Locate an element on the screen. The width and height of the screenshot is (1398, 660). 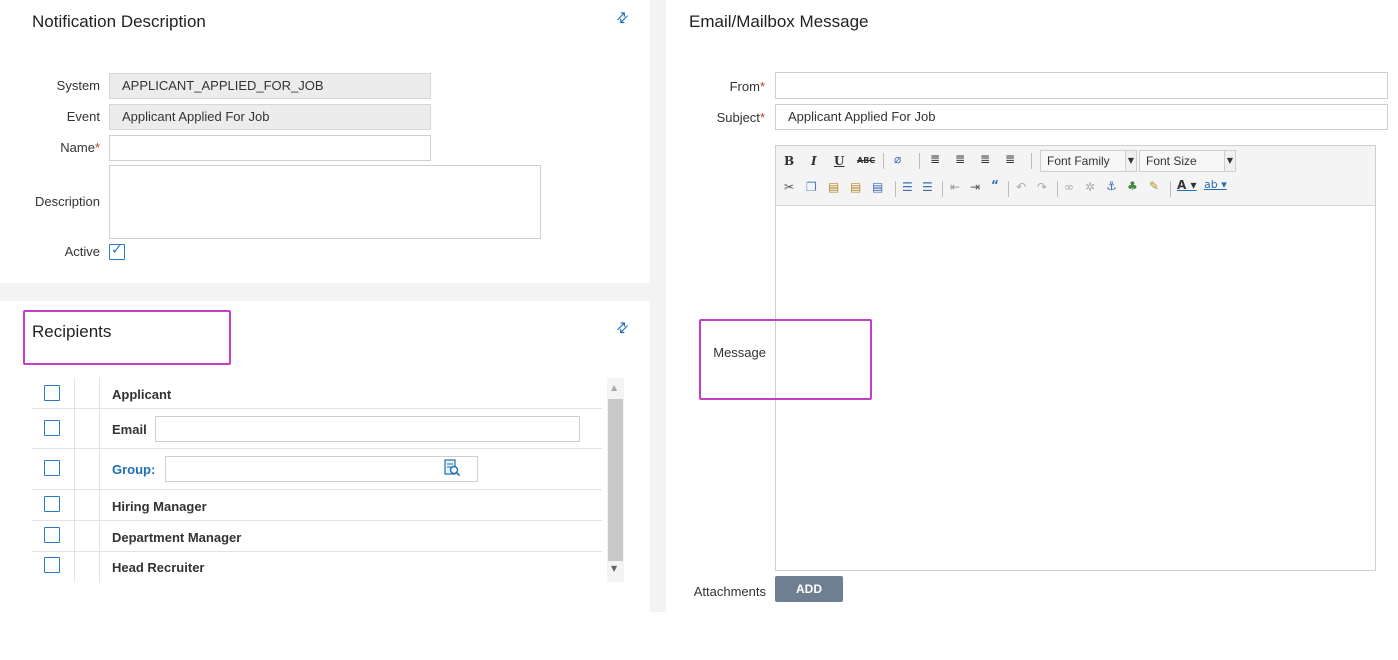
group-link: Group: is located at coordinates (133, 469).